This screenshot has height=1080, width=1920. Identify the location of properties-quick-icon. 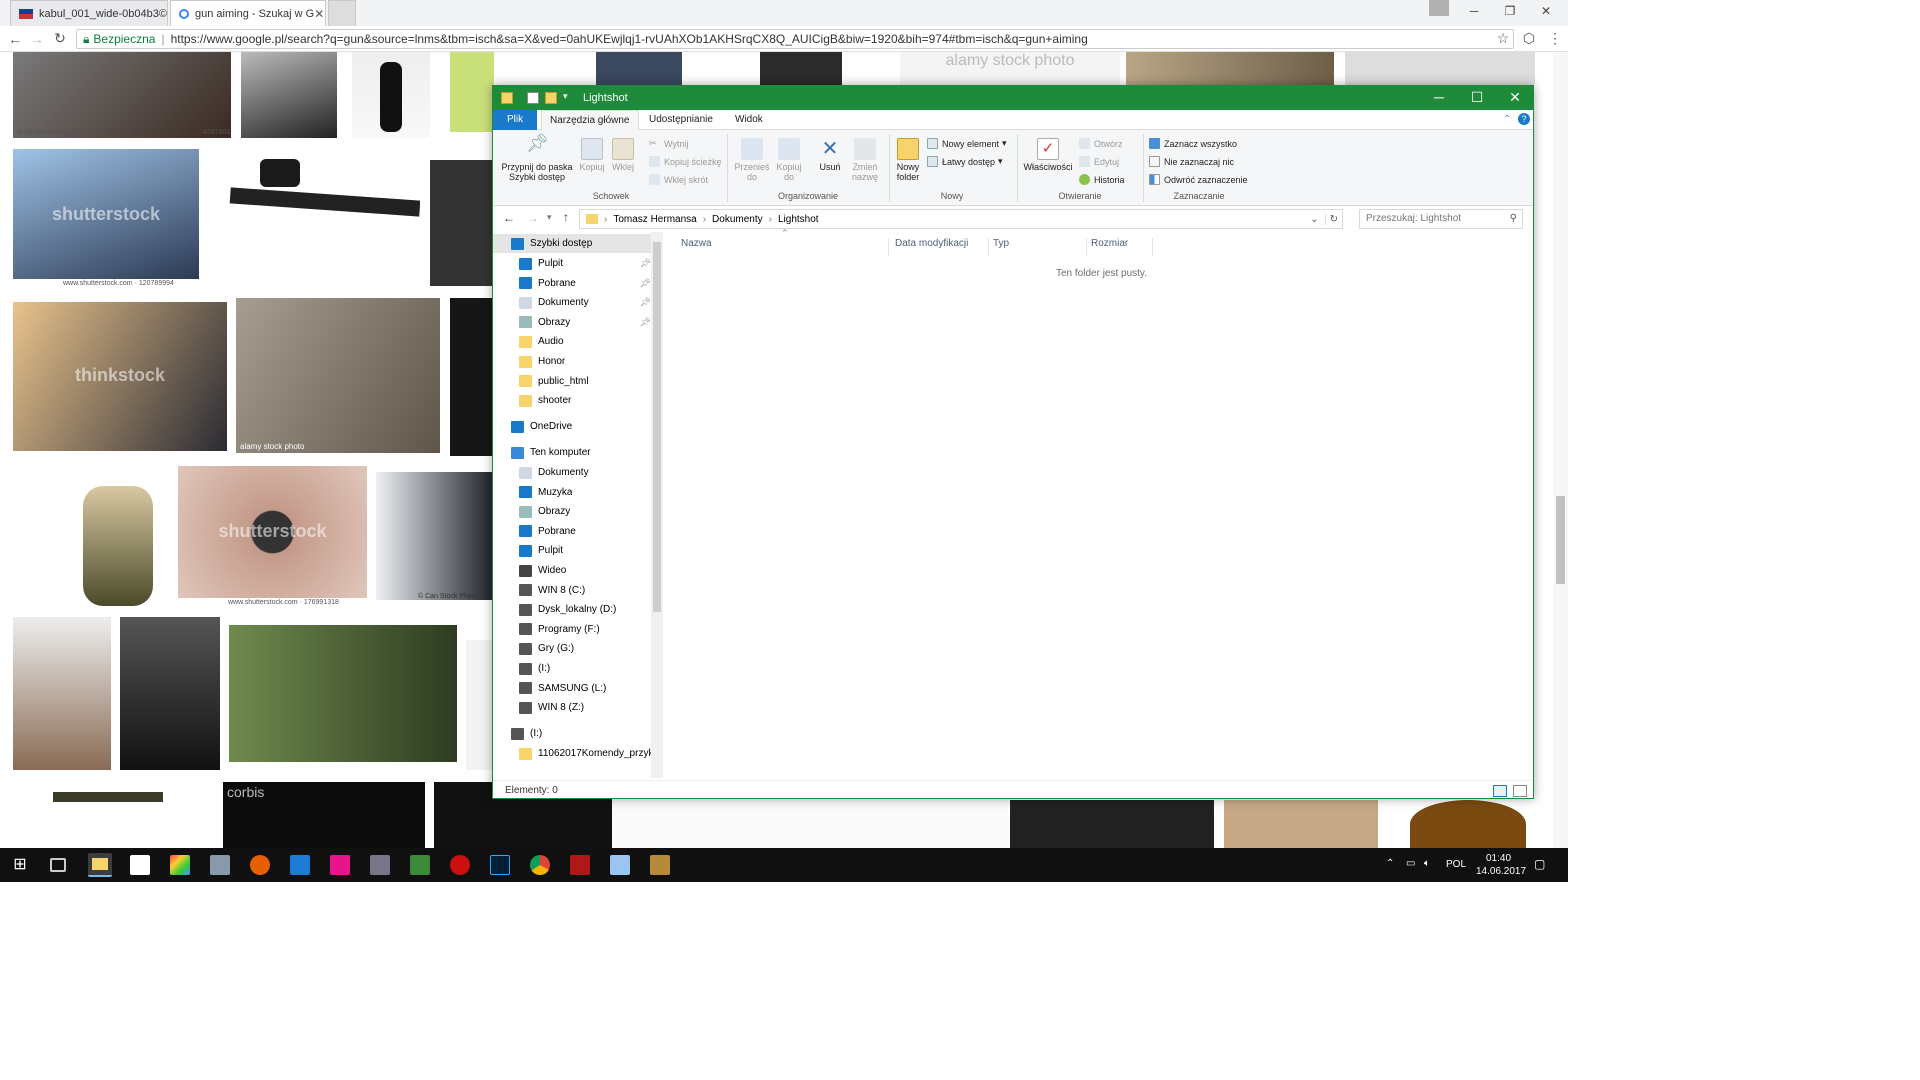
(533, 98).